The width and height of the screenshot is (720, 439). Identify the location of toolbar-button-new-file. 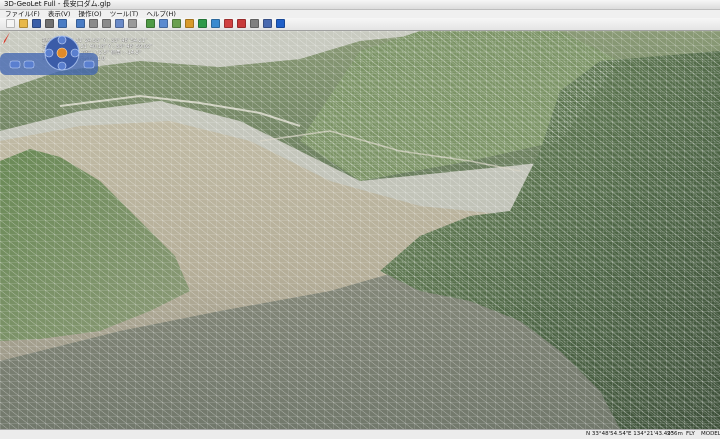
(10, 23).